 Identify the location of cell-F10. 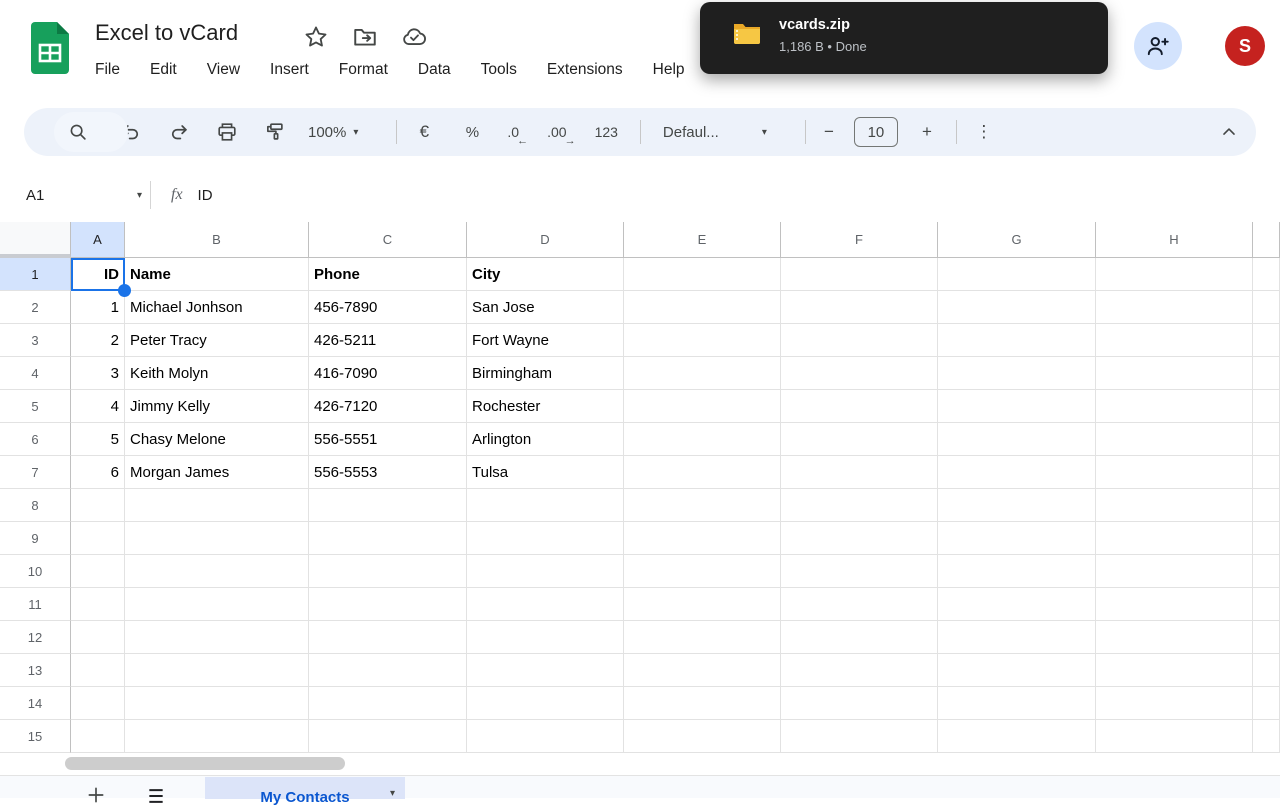
(859, 571).